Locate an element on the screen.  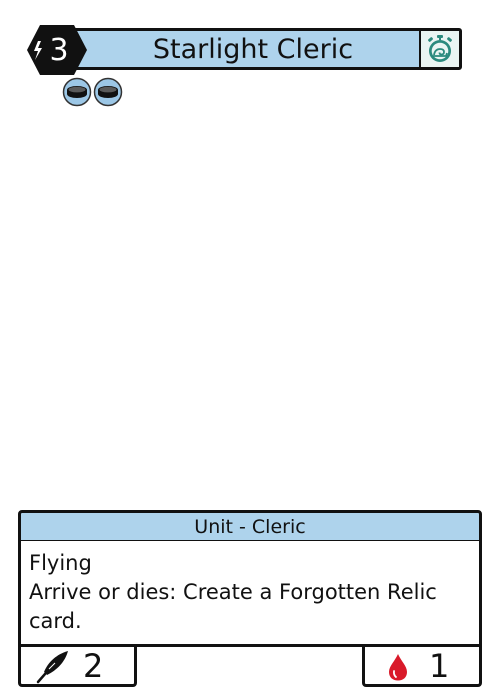
blood-drop-icon is located at coordinates (398, 667).